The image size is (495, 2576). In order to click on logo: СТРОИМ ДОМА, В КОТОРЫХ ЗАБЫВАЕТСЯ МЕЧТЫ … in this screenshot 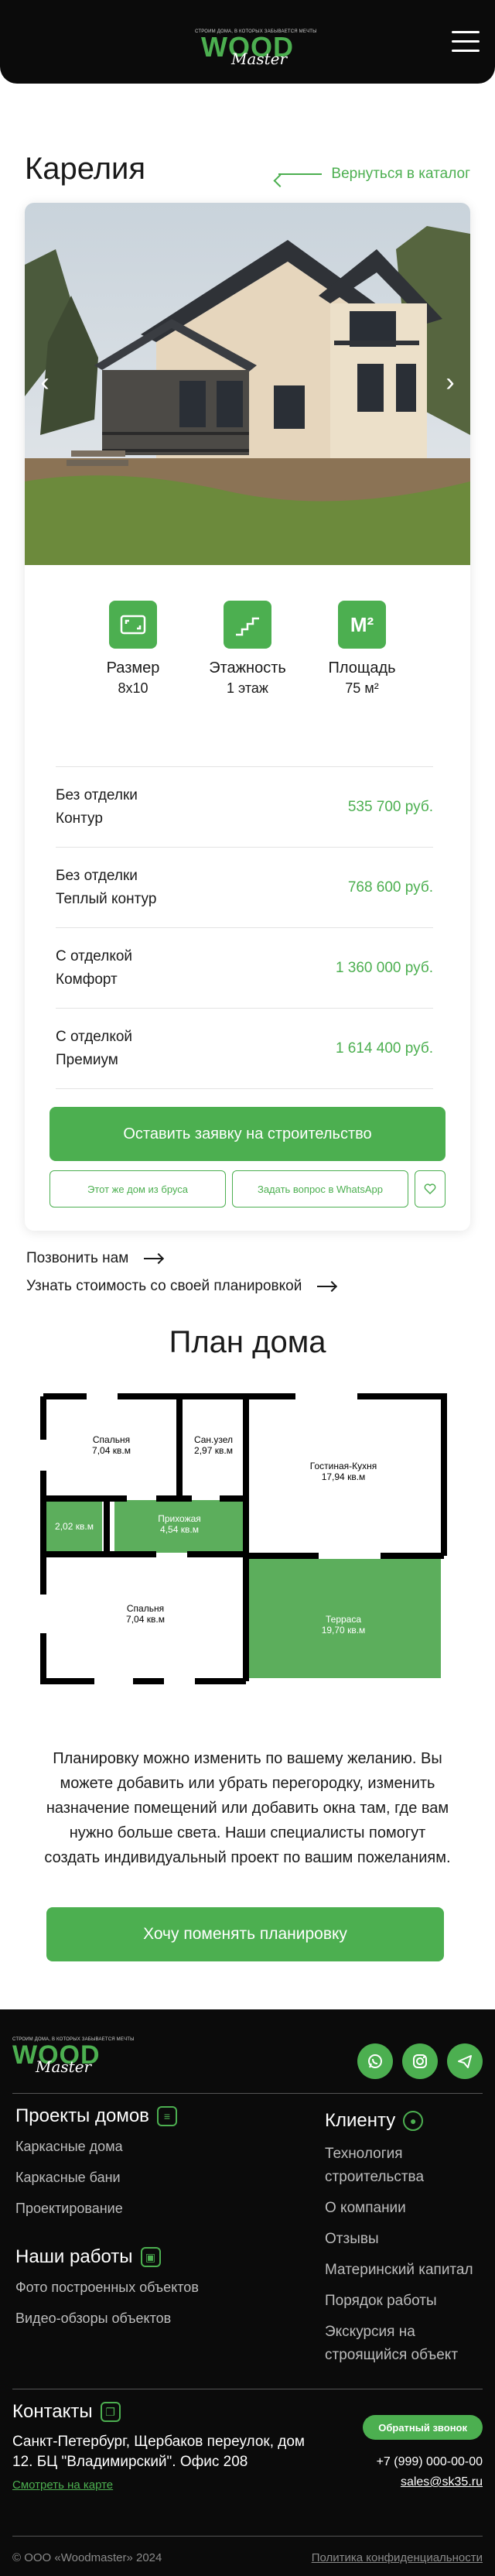, I will do `click(255, 48)`.